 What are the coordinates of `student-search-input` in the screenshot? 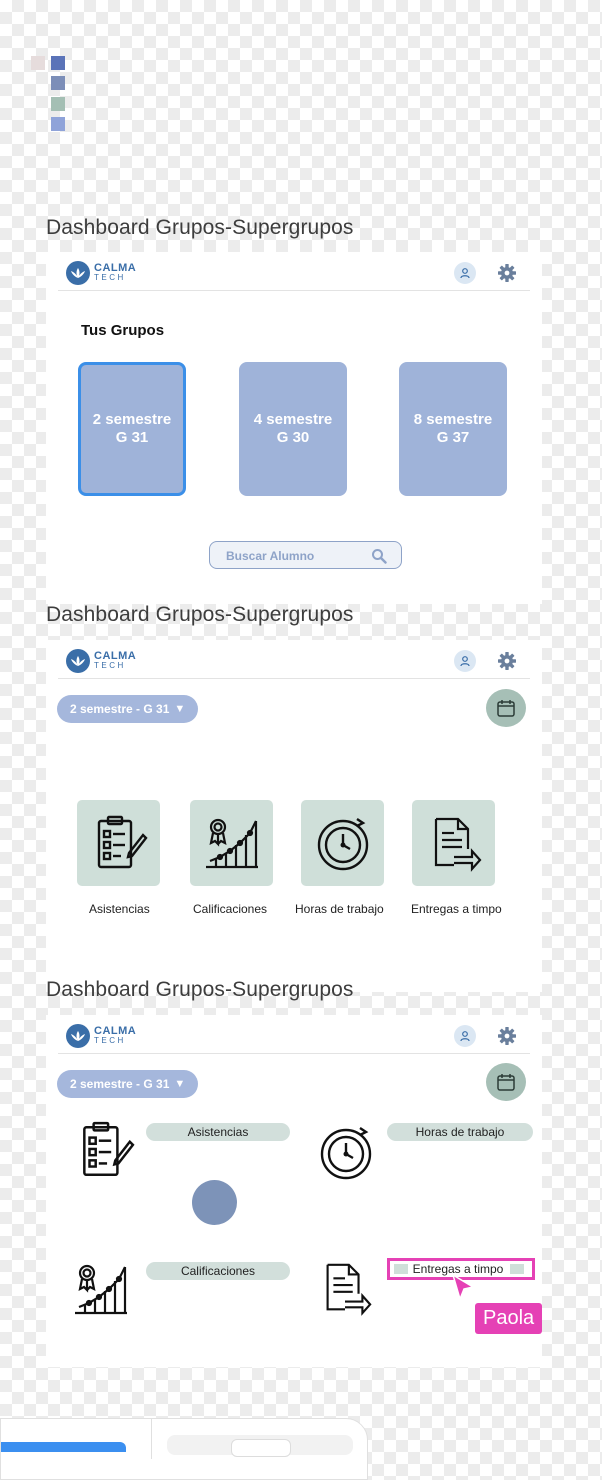 It's located at (296, 556).